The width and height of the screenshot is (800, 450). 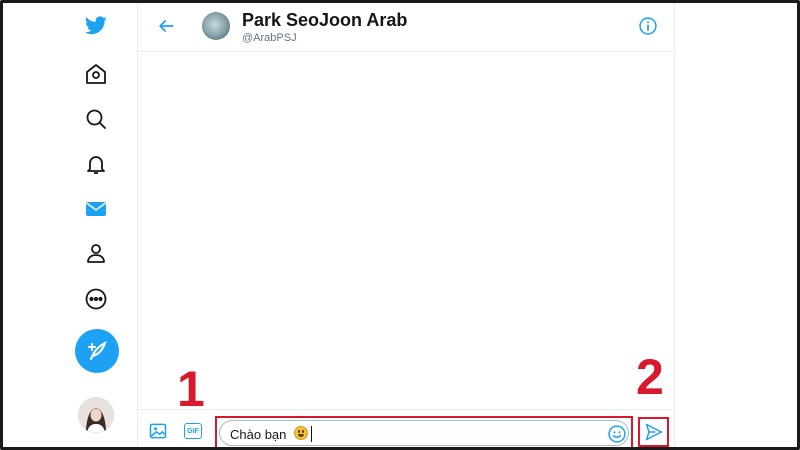 I want to click on message-input: Chào bạn, so click(x=424, y=433).